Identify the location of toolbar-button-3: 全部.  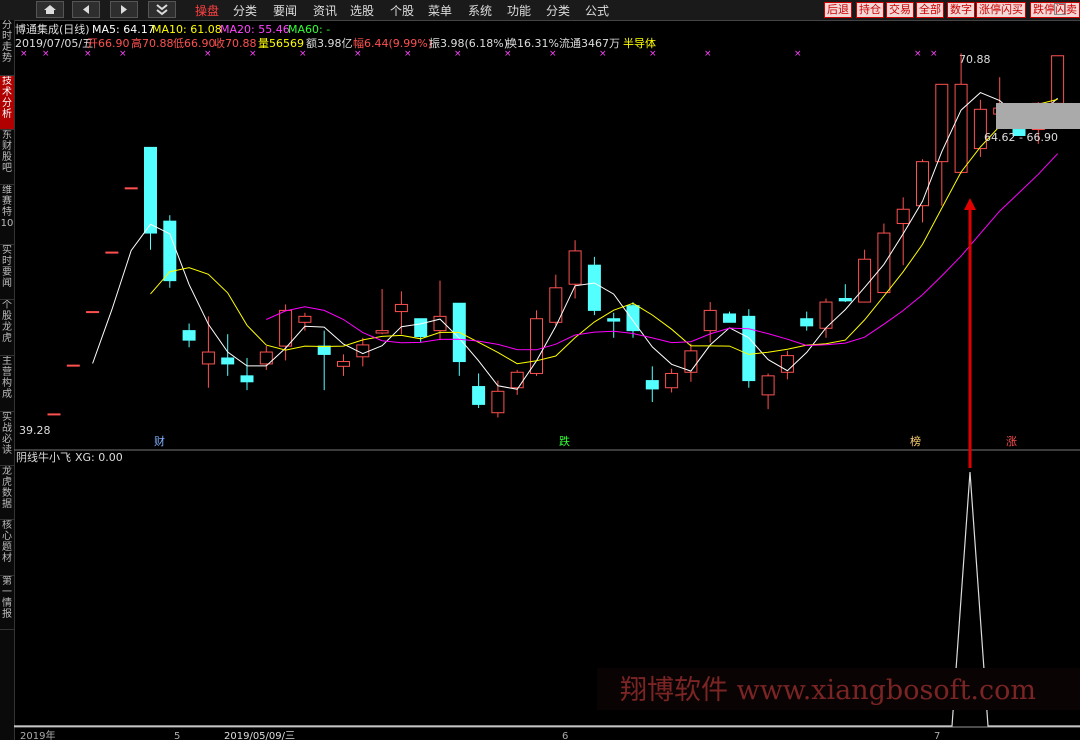
(930, 10).